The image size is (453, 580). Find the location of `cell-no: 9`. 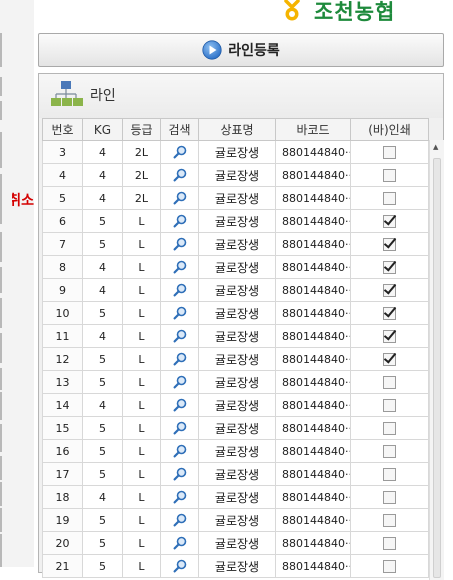

cell-no: 9 is located at coordinates (62, 290).